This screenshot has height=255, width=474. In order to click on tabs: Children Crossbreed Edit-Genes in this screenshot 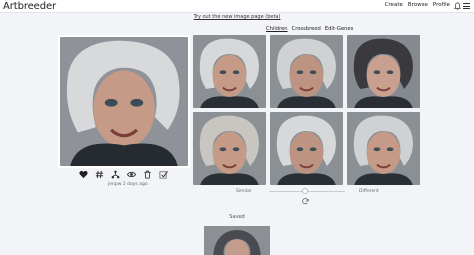, I will do `click(309, 29)`.